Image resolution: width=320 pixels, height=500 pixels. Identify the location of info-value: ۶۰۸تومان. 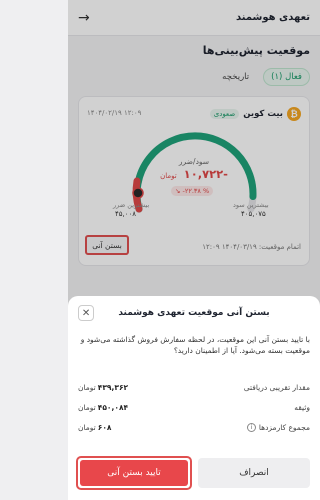
(95, 427).